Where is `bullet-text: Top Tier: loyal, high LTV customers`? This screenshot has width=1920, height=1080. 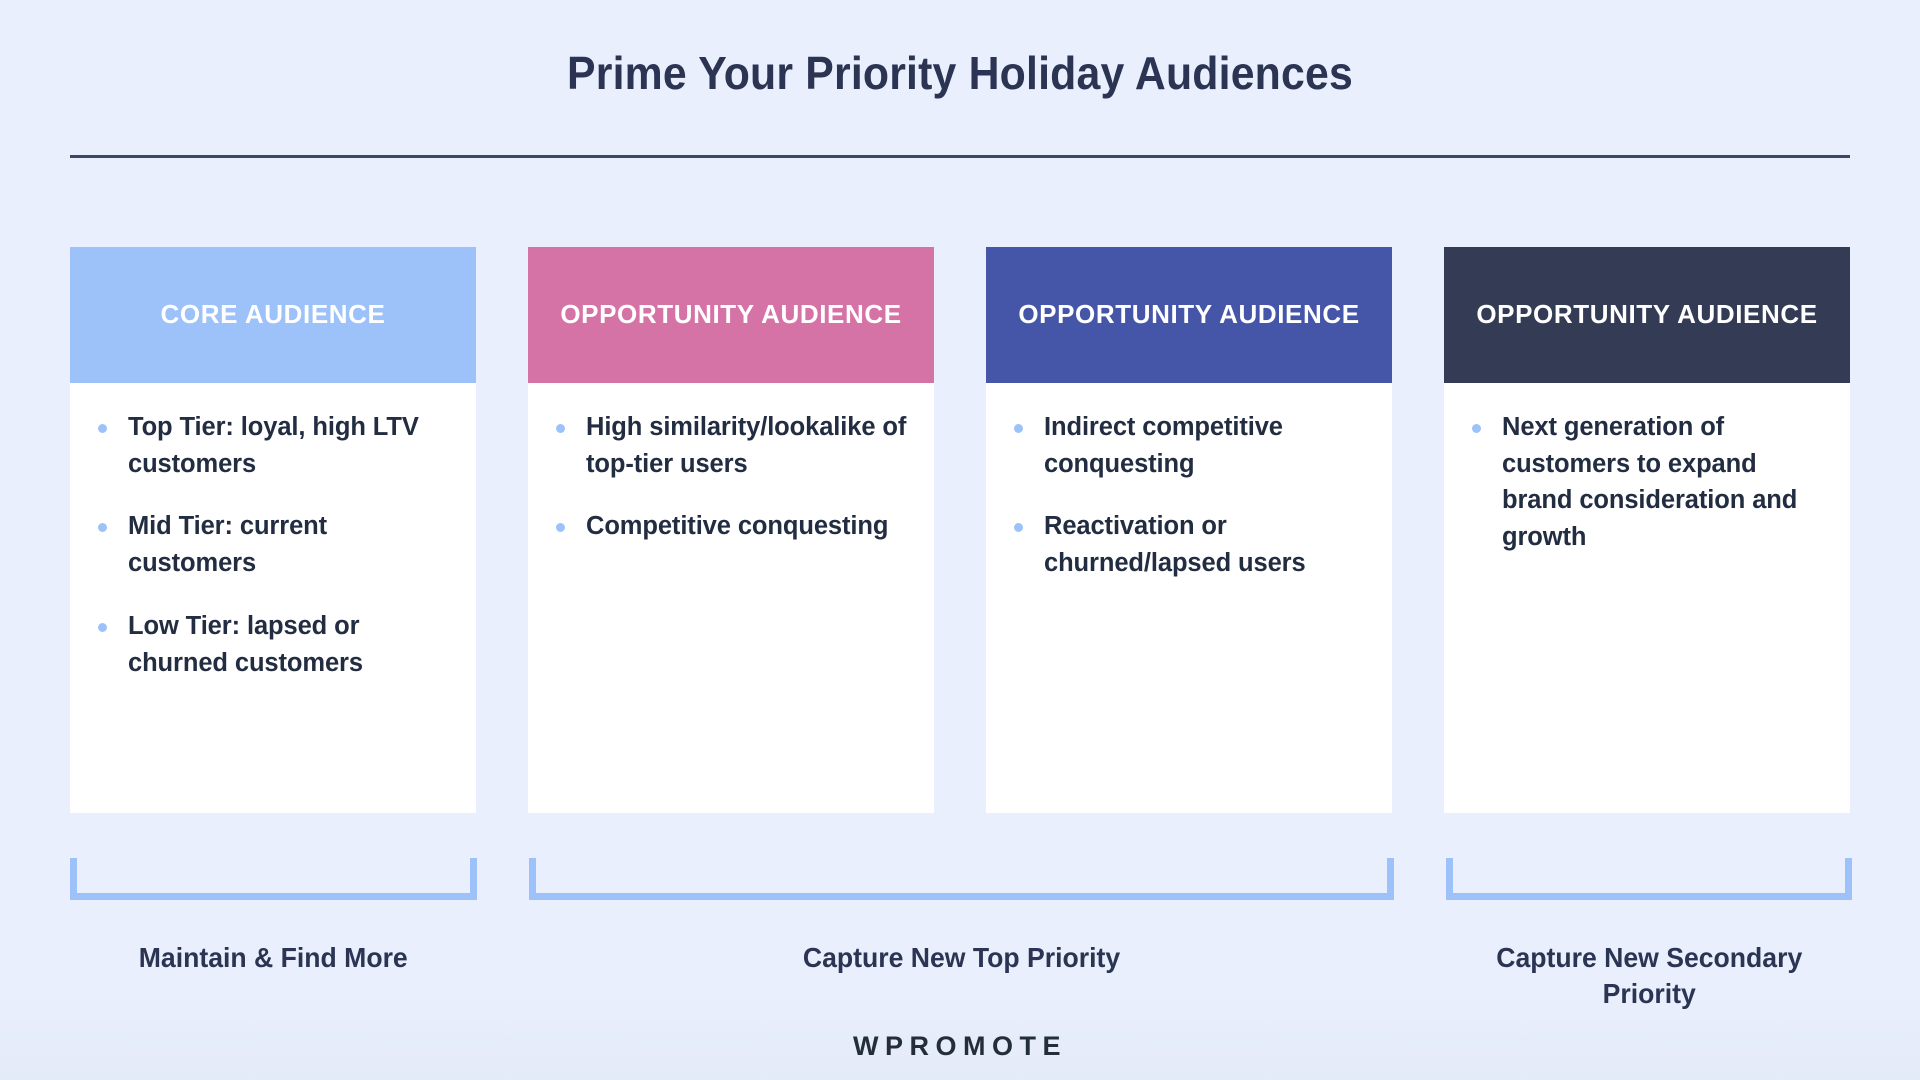
bullet-text: Top Tier: loyal, high LTV customers is located at coordinates (273, 445).